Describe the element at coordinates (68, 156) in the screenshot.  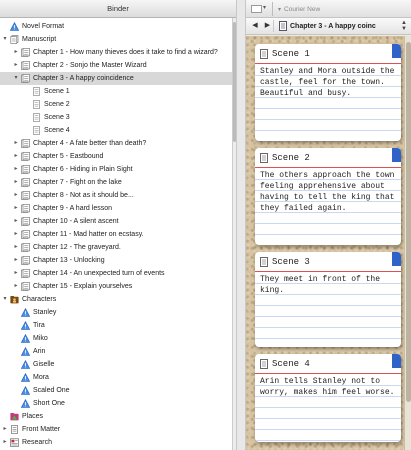
I see `binder-item-label: Chapter 5 - Eastbound` at that location.